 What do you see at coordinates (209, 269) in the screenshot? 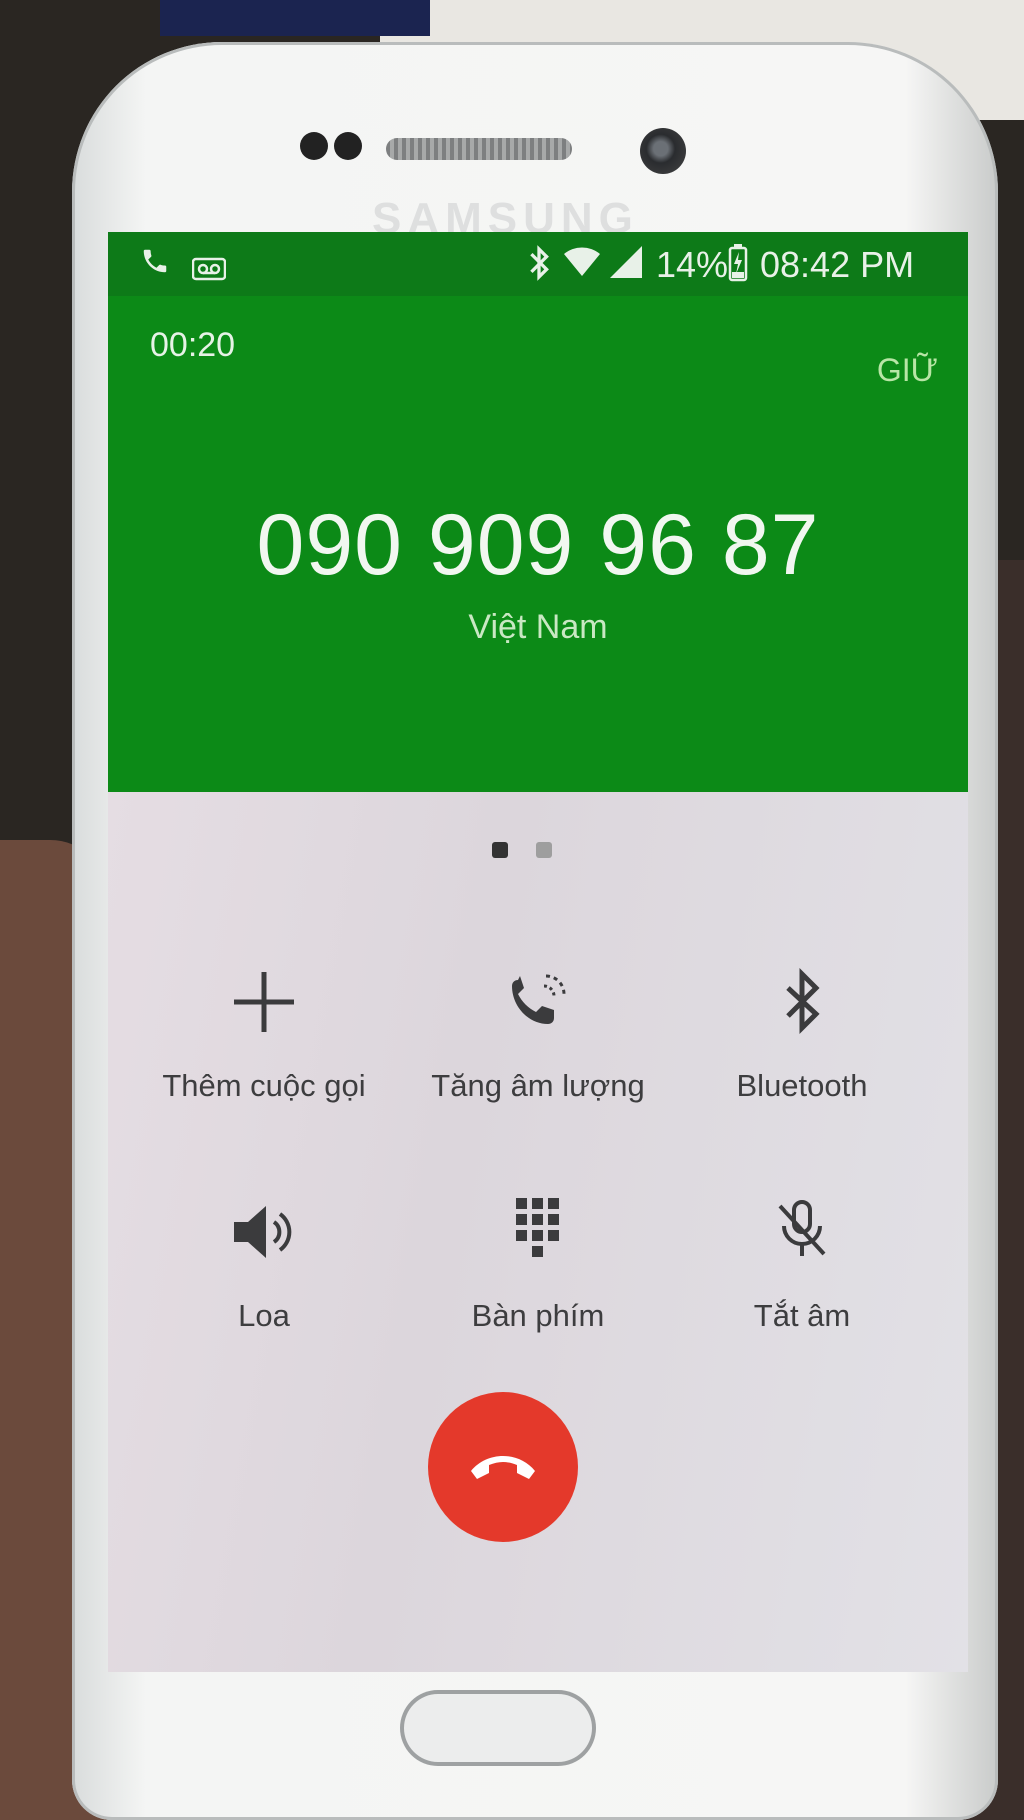
I see `voicemail-icon` at bounding box center [209, 269].